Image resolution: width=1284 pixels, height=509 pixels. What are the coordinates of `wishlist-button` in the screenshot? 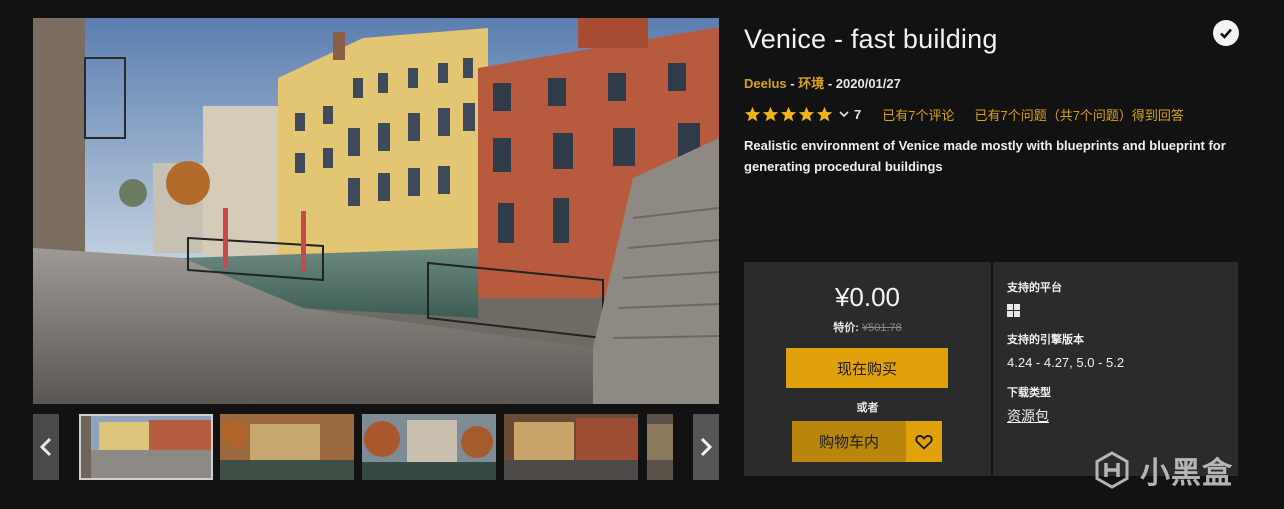 It's located at (924, 441).